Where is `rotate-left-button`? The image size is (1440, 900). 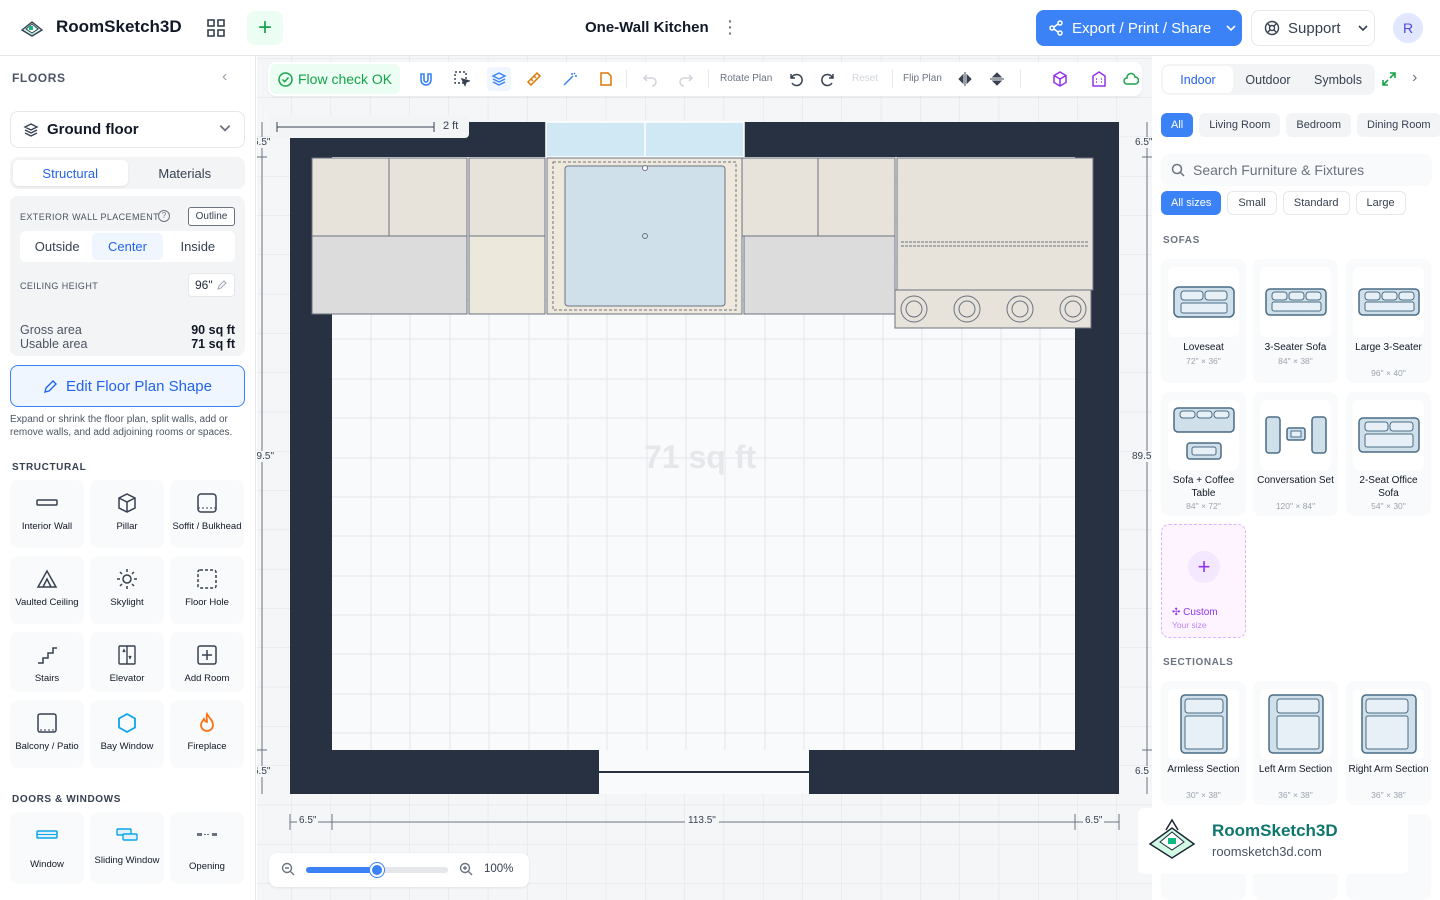
rotate-left-button is located at coordinates (796, 79).